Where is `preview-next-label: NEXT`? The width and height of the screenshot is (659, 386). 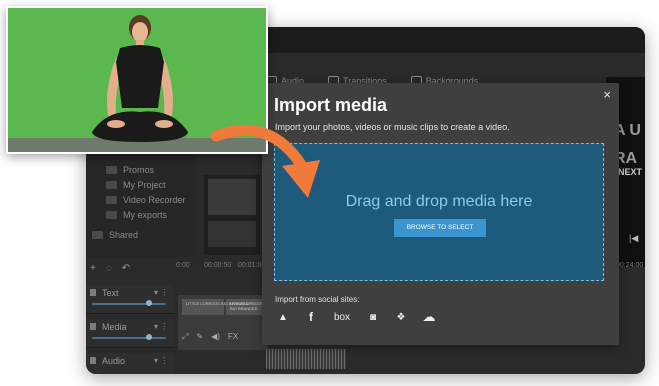
preview-next-label: NEXT is located at coordinates (630, 172).